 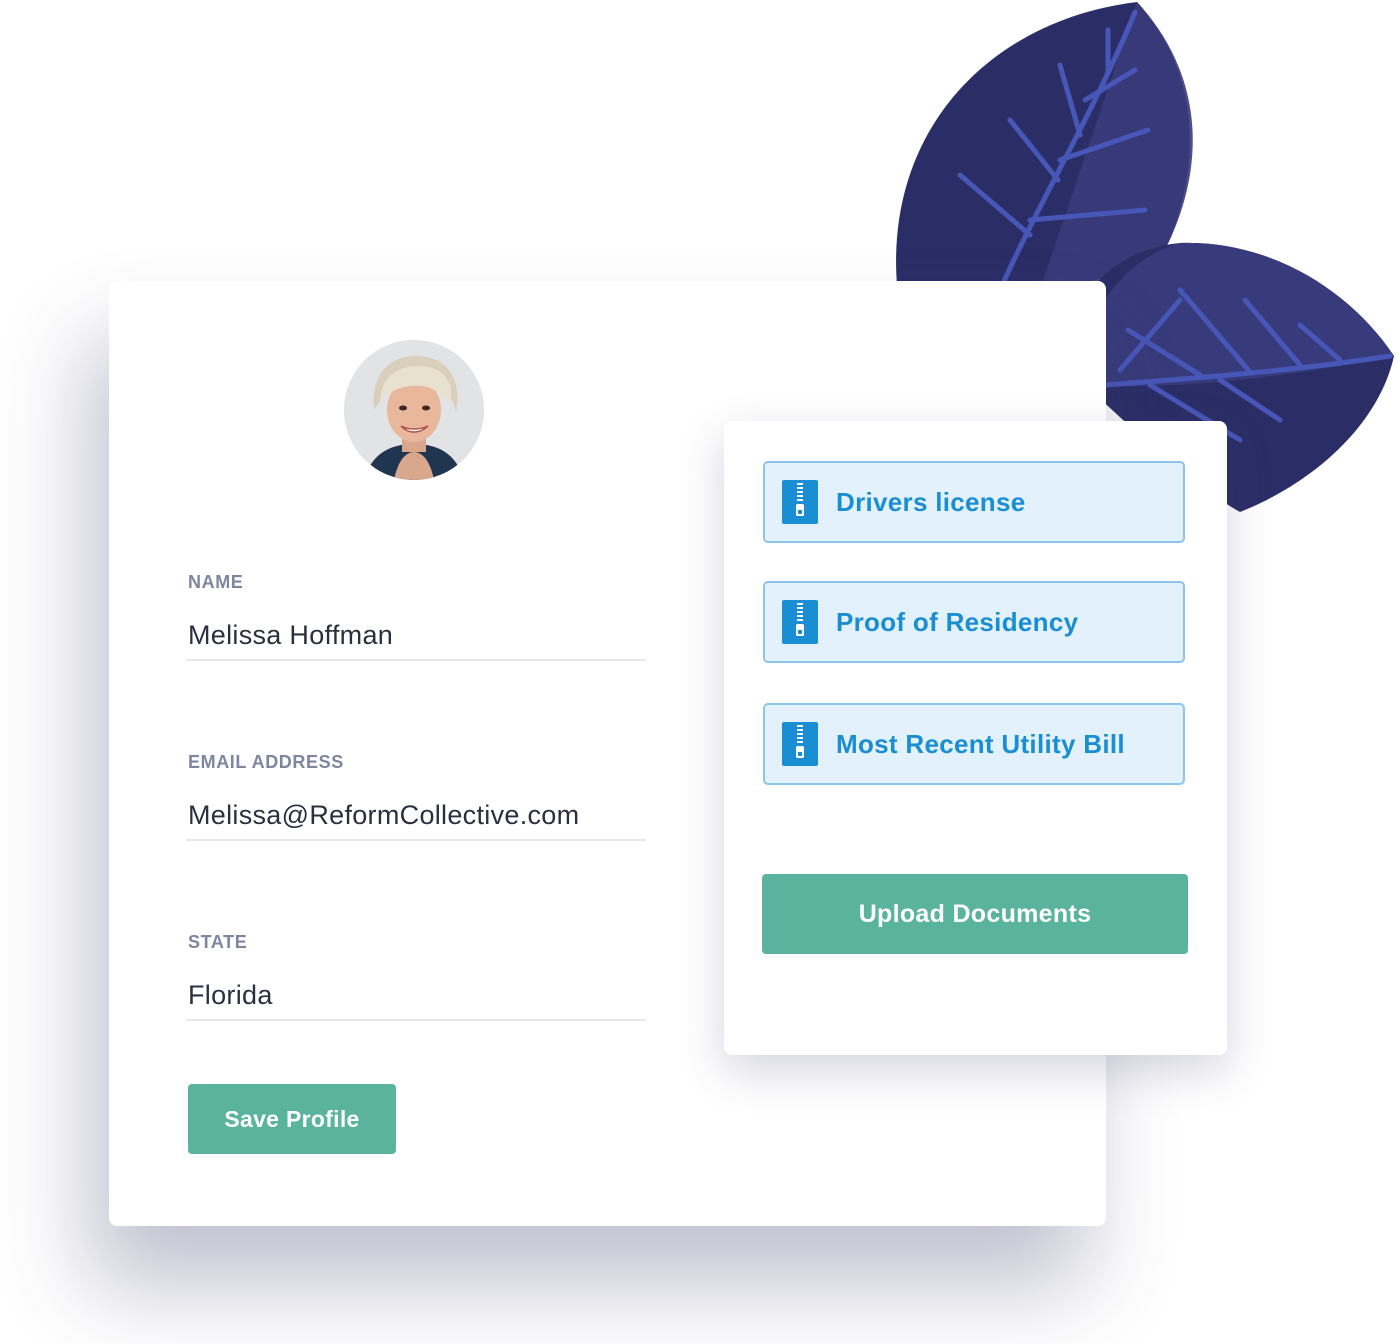 What do you see at coordinates (383, 815) in the screenshot?
I see `email-field: Melissa@ReformCollective.com` at bounding box center [383, 815].